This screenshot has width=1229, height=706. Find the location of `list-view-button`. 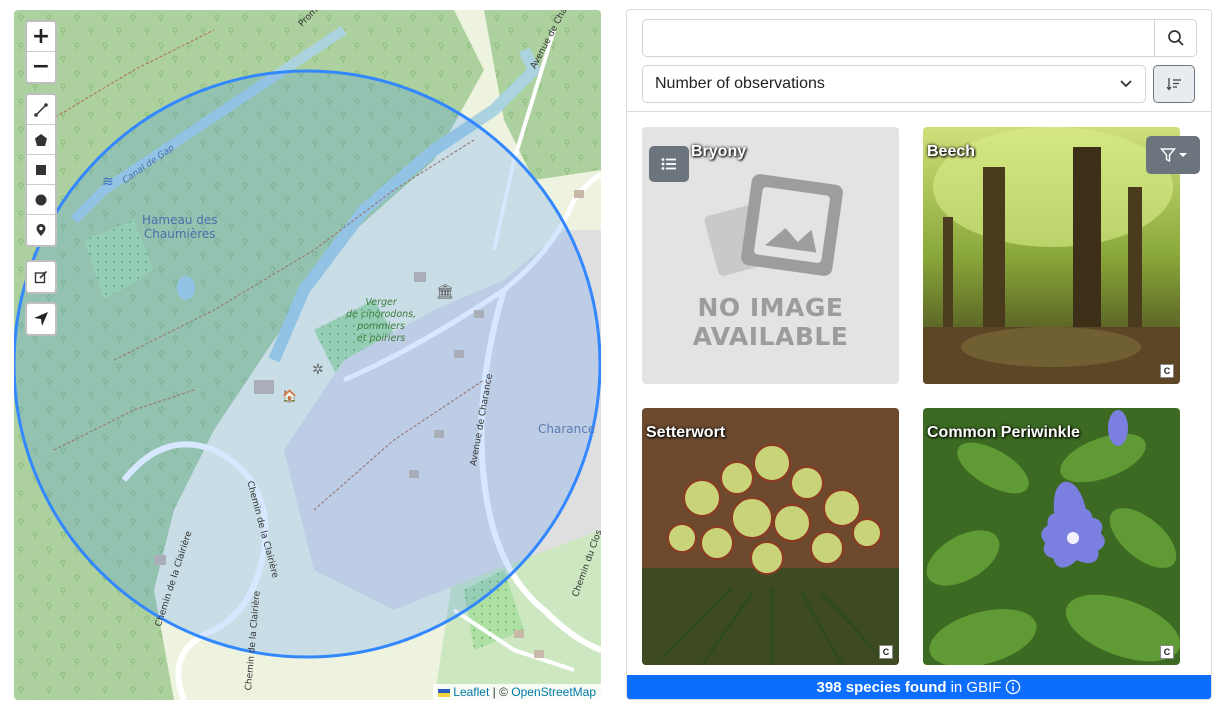

list-view-button is located at coordinates (669, 164).